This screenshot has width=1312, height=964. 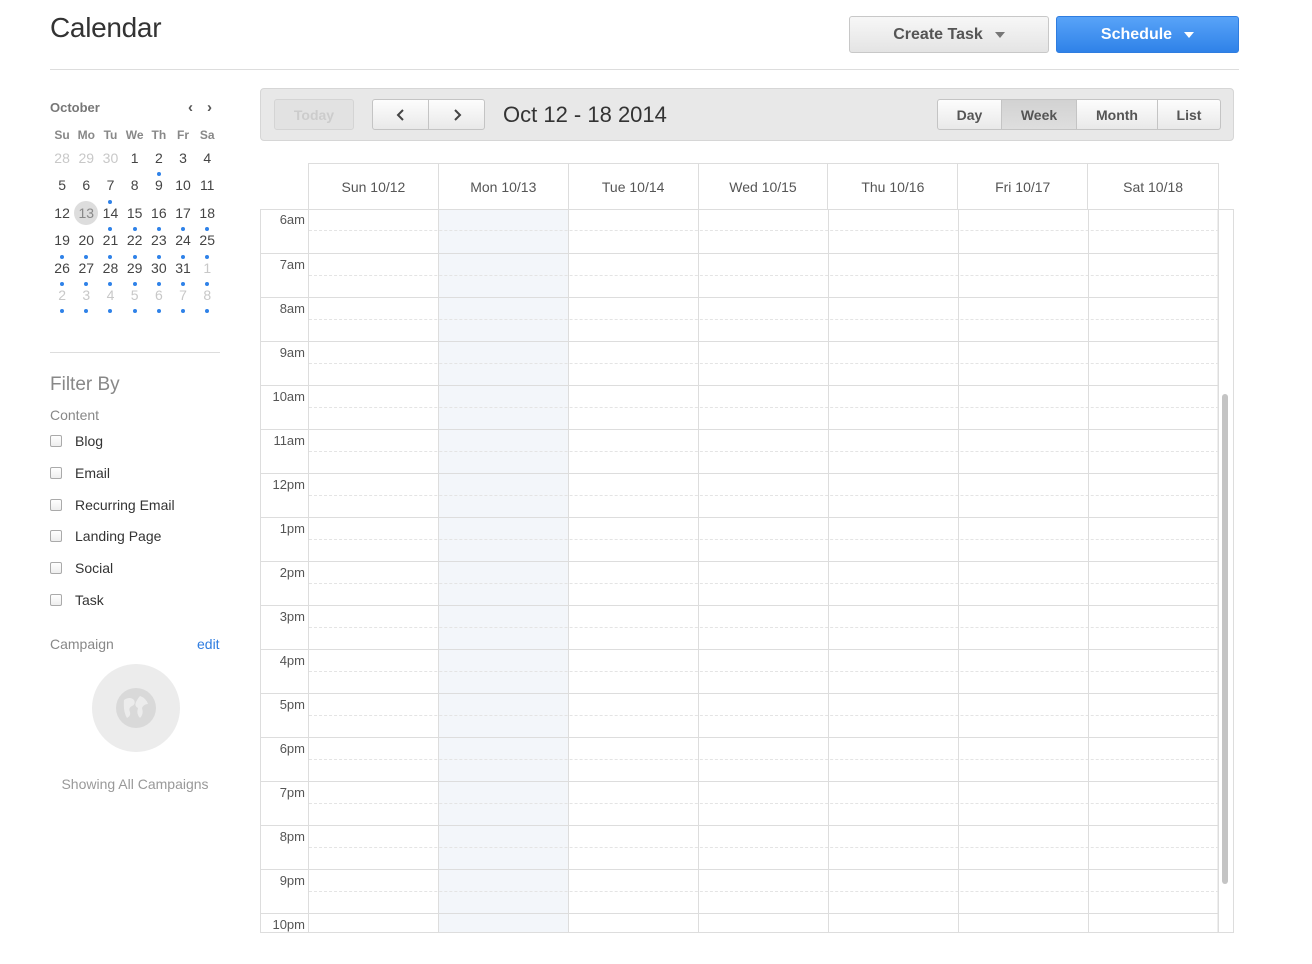 I want to click on scrollbar-thumb, so click(x=1225, y=639).